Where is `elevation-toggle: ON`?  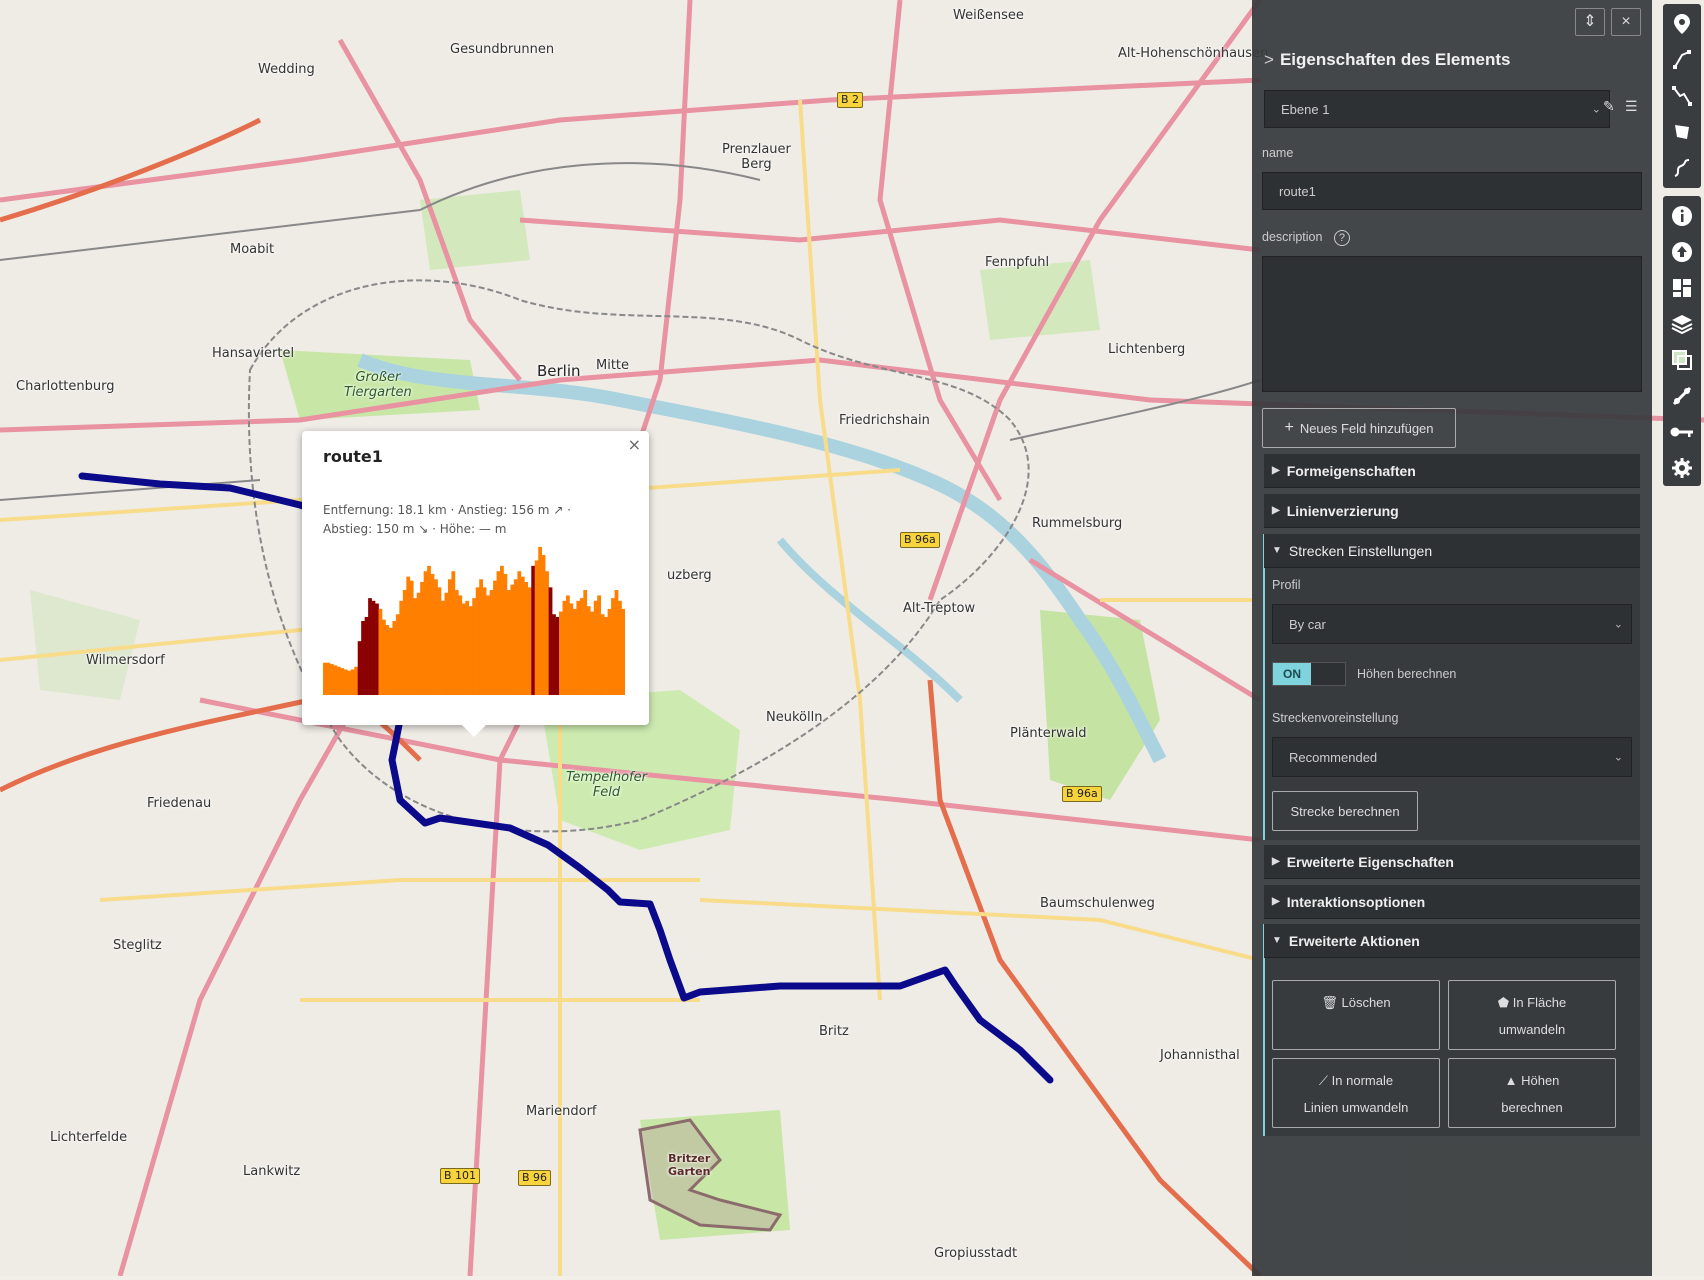
elevation-toggle: ON is located at coordinates (1309, 674).